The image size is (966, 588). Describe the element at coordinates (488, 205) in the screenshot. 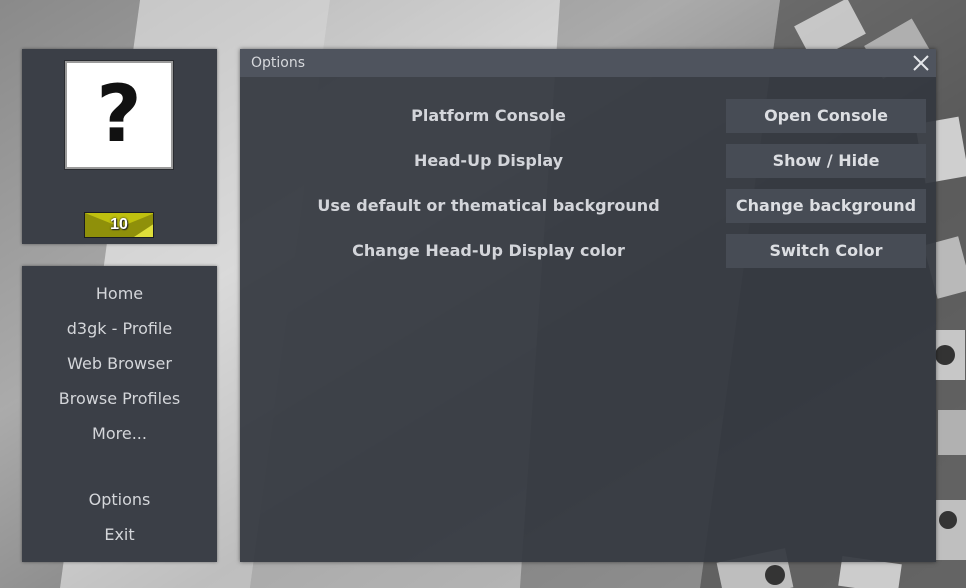

I see `option-label-background: Use default or thematical background` at that location.